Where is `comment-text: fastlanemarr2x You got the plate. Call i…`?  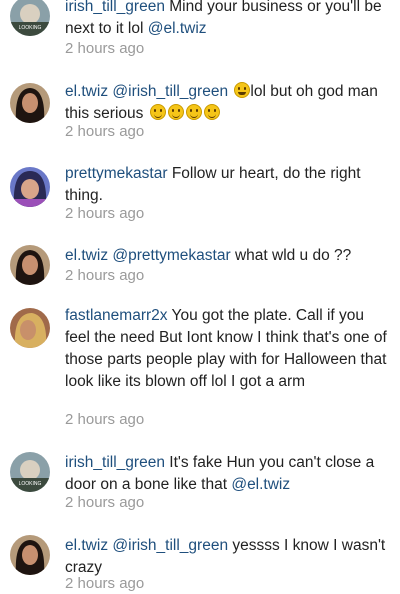
comment-text: fastlanemarr2x You got the plate. Call i… is located at coordinates (226, 348).